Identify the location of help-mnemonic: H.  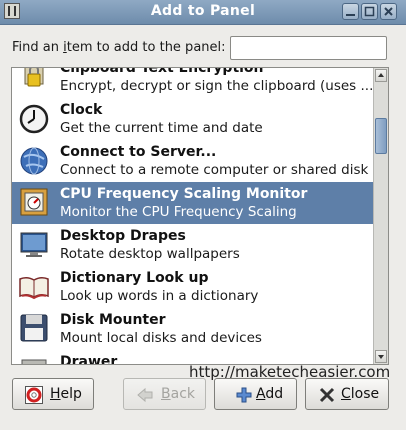
(55, 394).